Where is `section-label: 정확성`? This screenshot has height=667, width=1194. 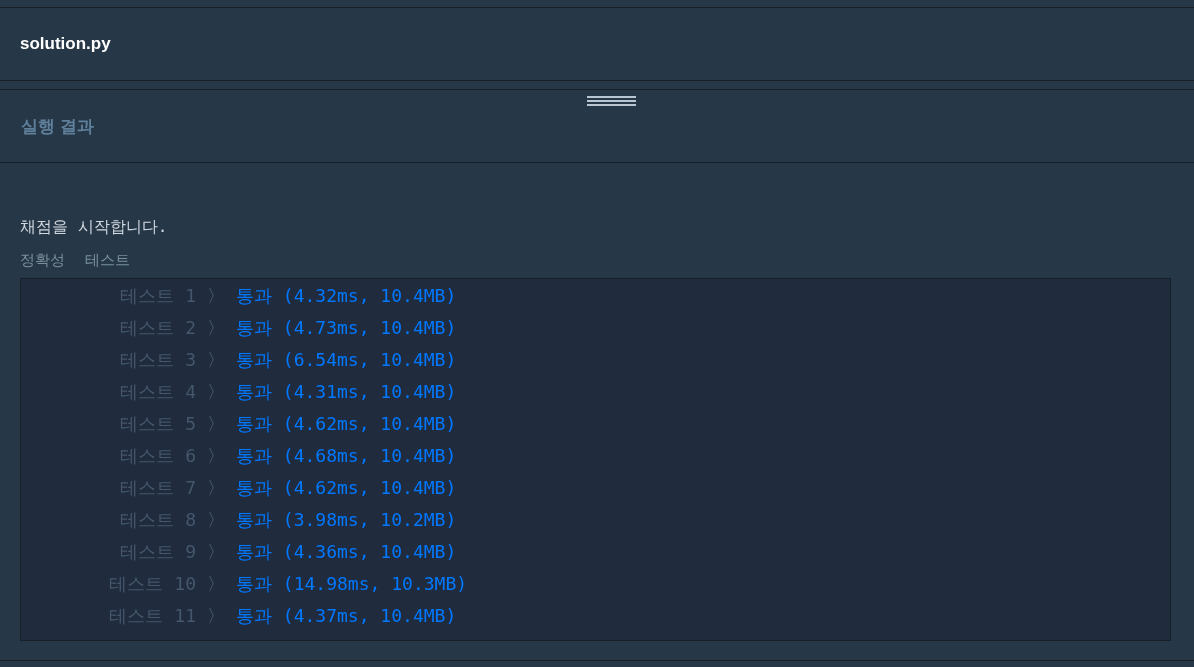 section-label: 정확성 is located at coordinates (42, 260).